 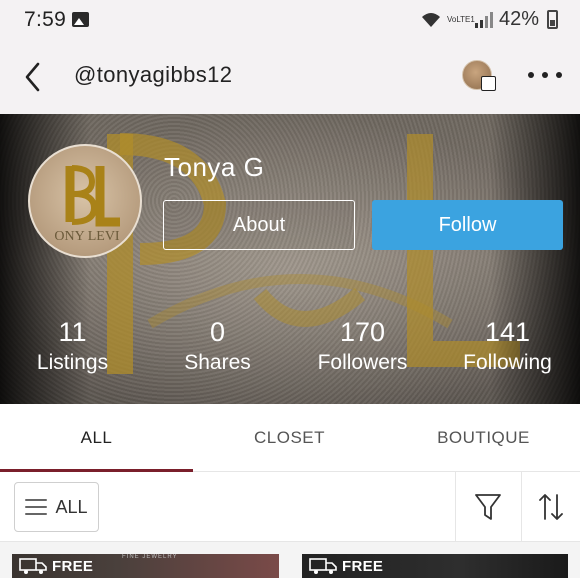 I want to click on stat-value: 0, so click(x=217, y=332).